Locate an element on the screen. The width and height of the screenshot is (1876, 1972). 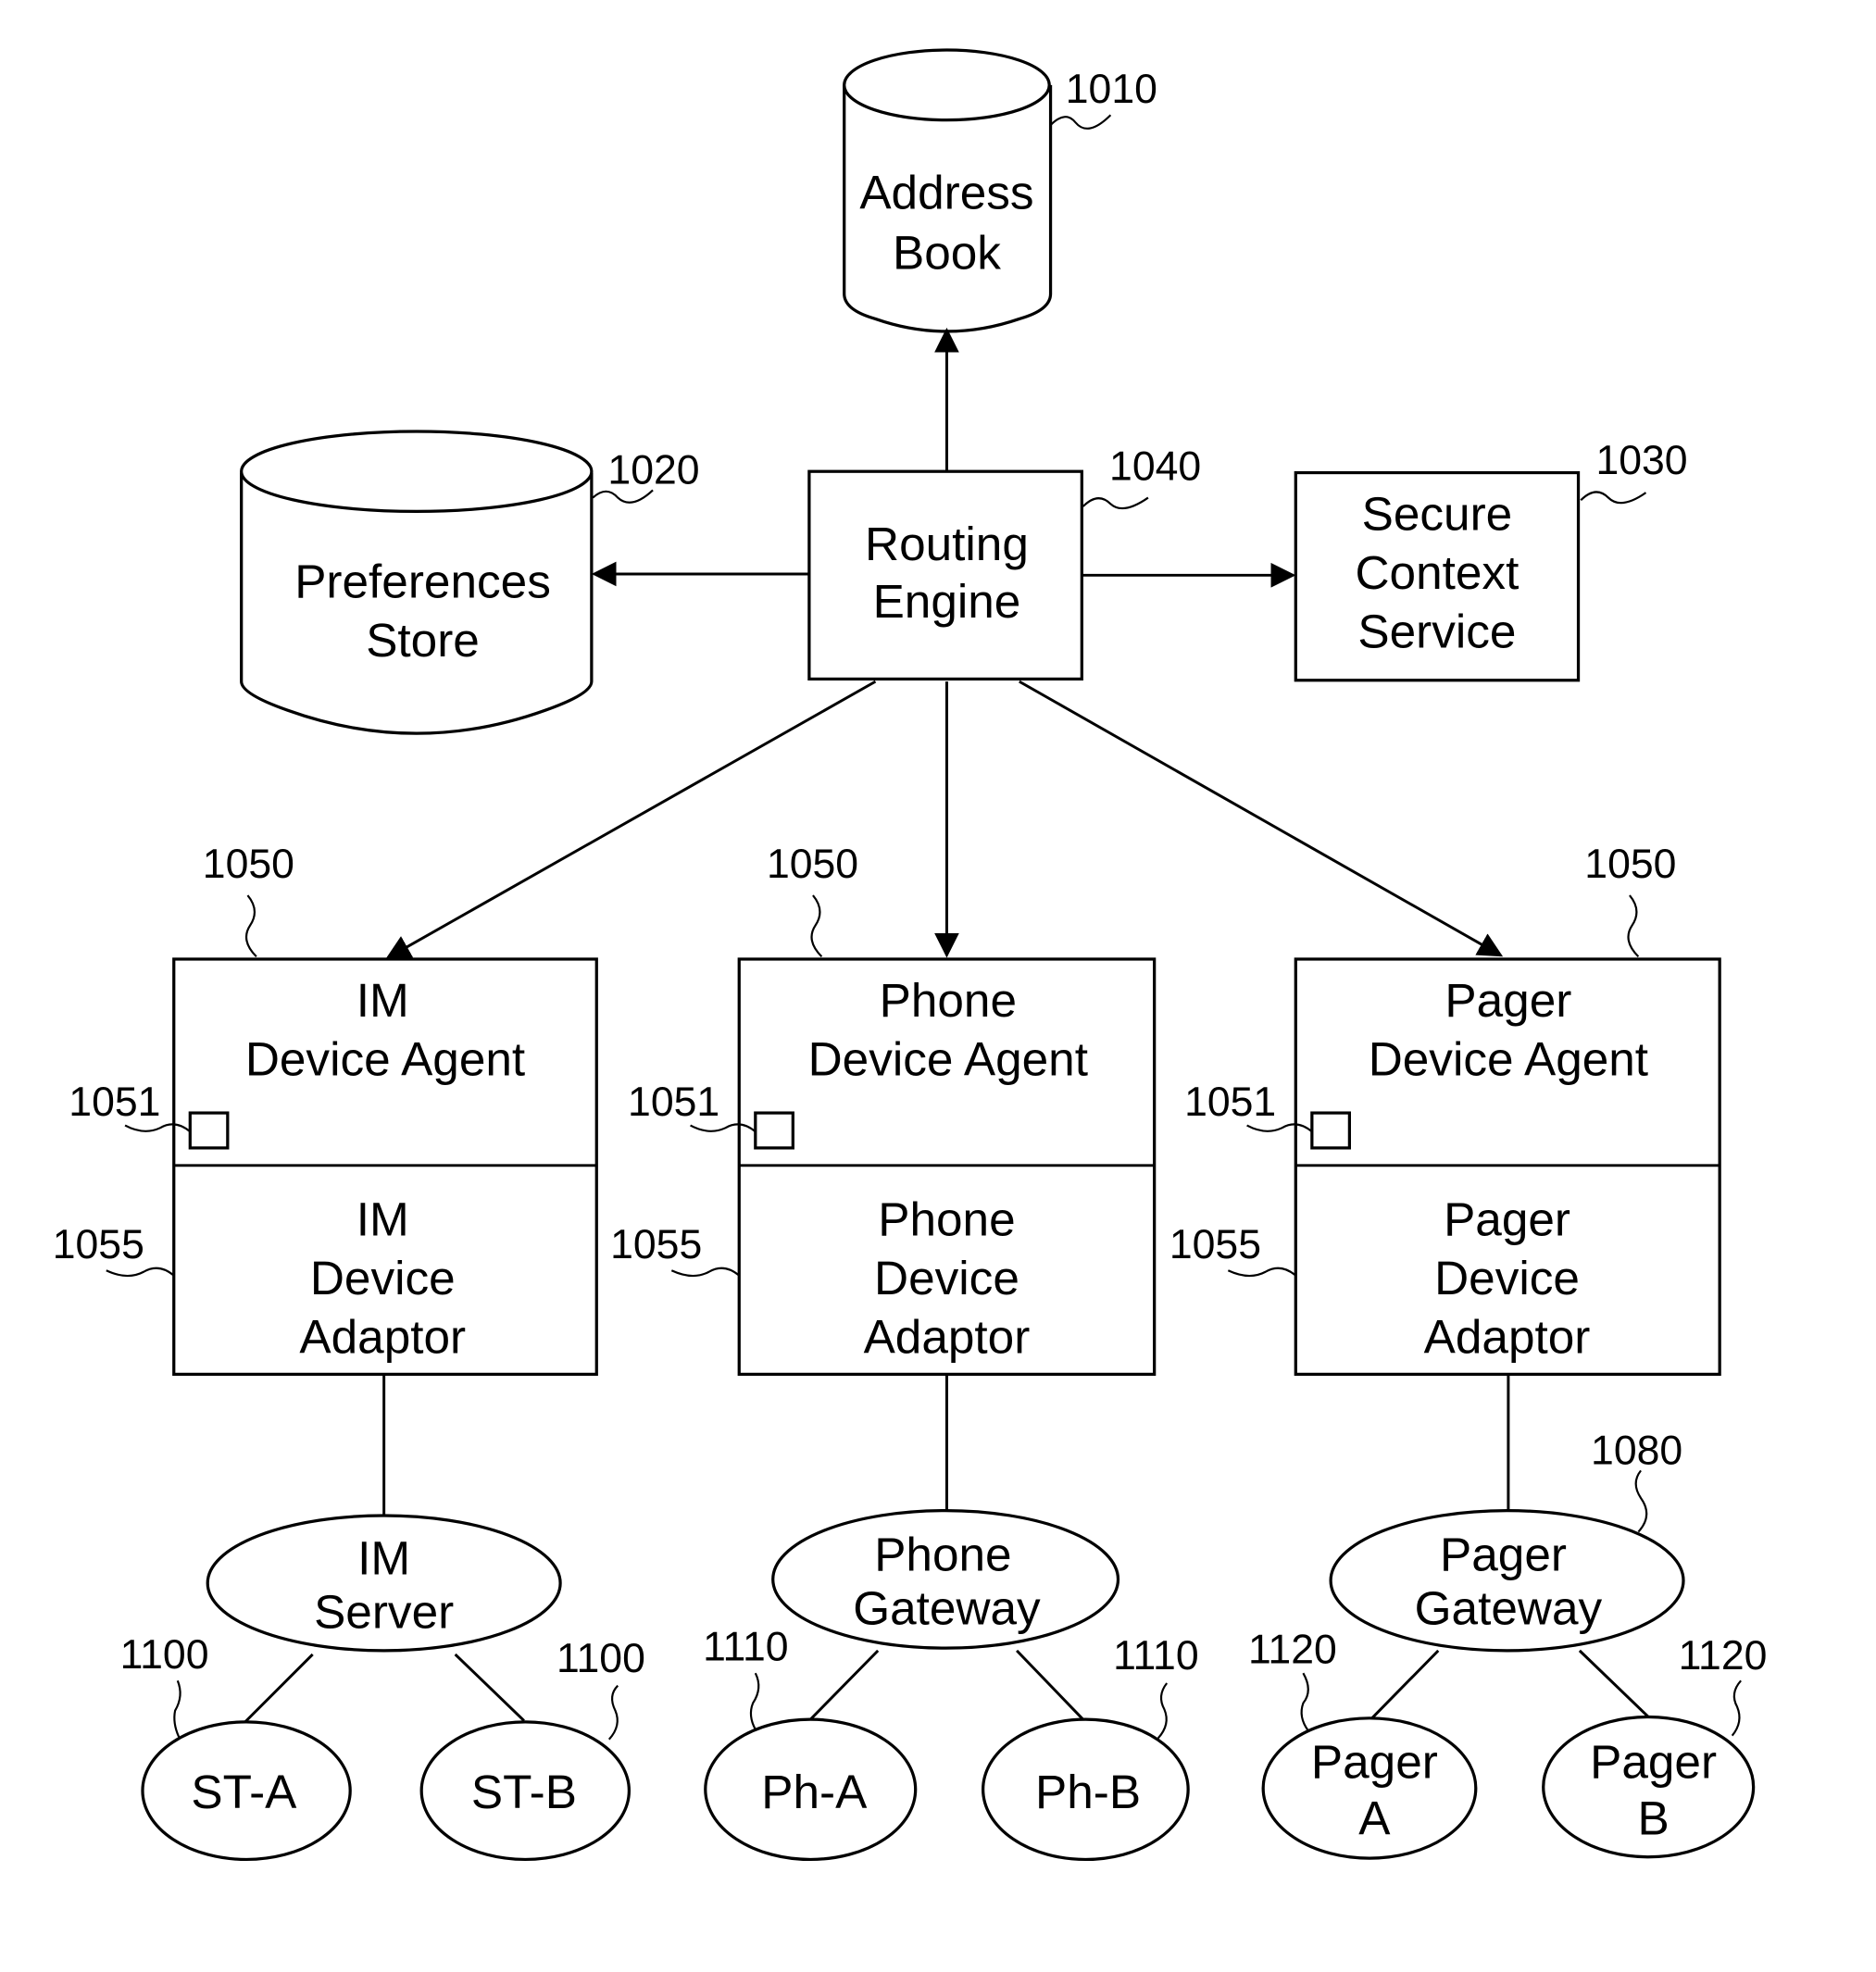
ref-phone-1050: 1050 is located at coordinates (812, 864).